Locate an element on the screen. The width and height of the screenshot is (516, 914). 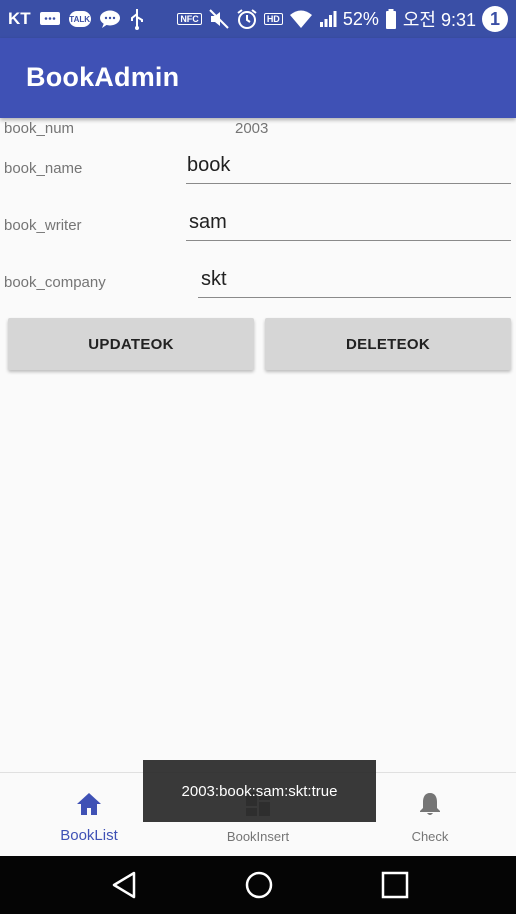
carrier-label: KT is located at coordinates (19, 18).